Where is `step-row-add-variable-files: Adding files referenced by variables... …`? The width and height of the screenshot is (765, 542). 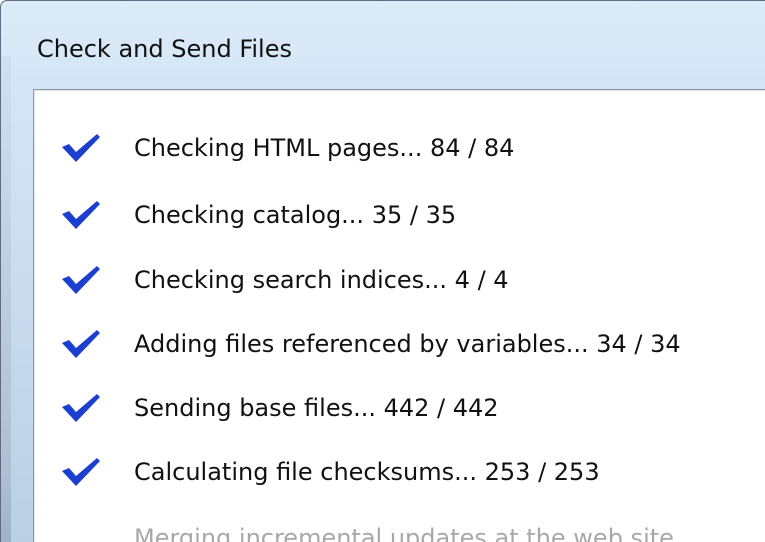
step-row-add-variable-files: Adding files referenced by variables... … is located at coordinates (399, 345).